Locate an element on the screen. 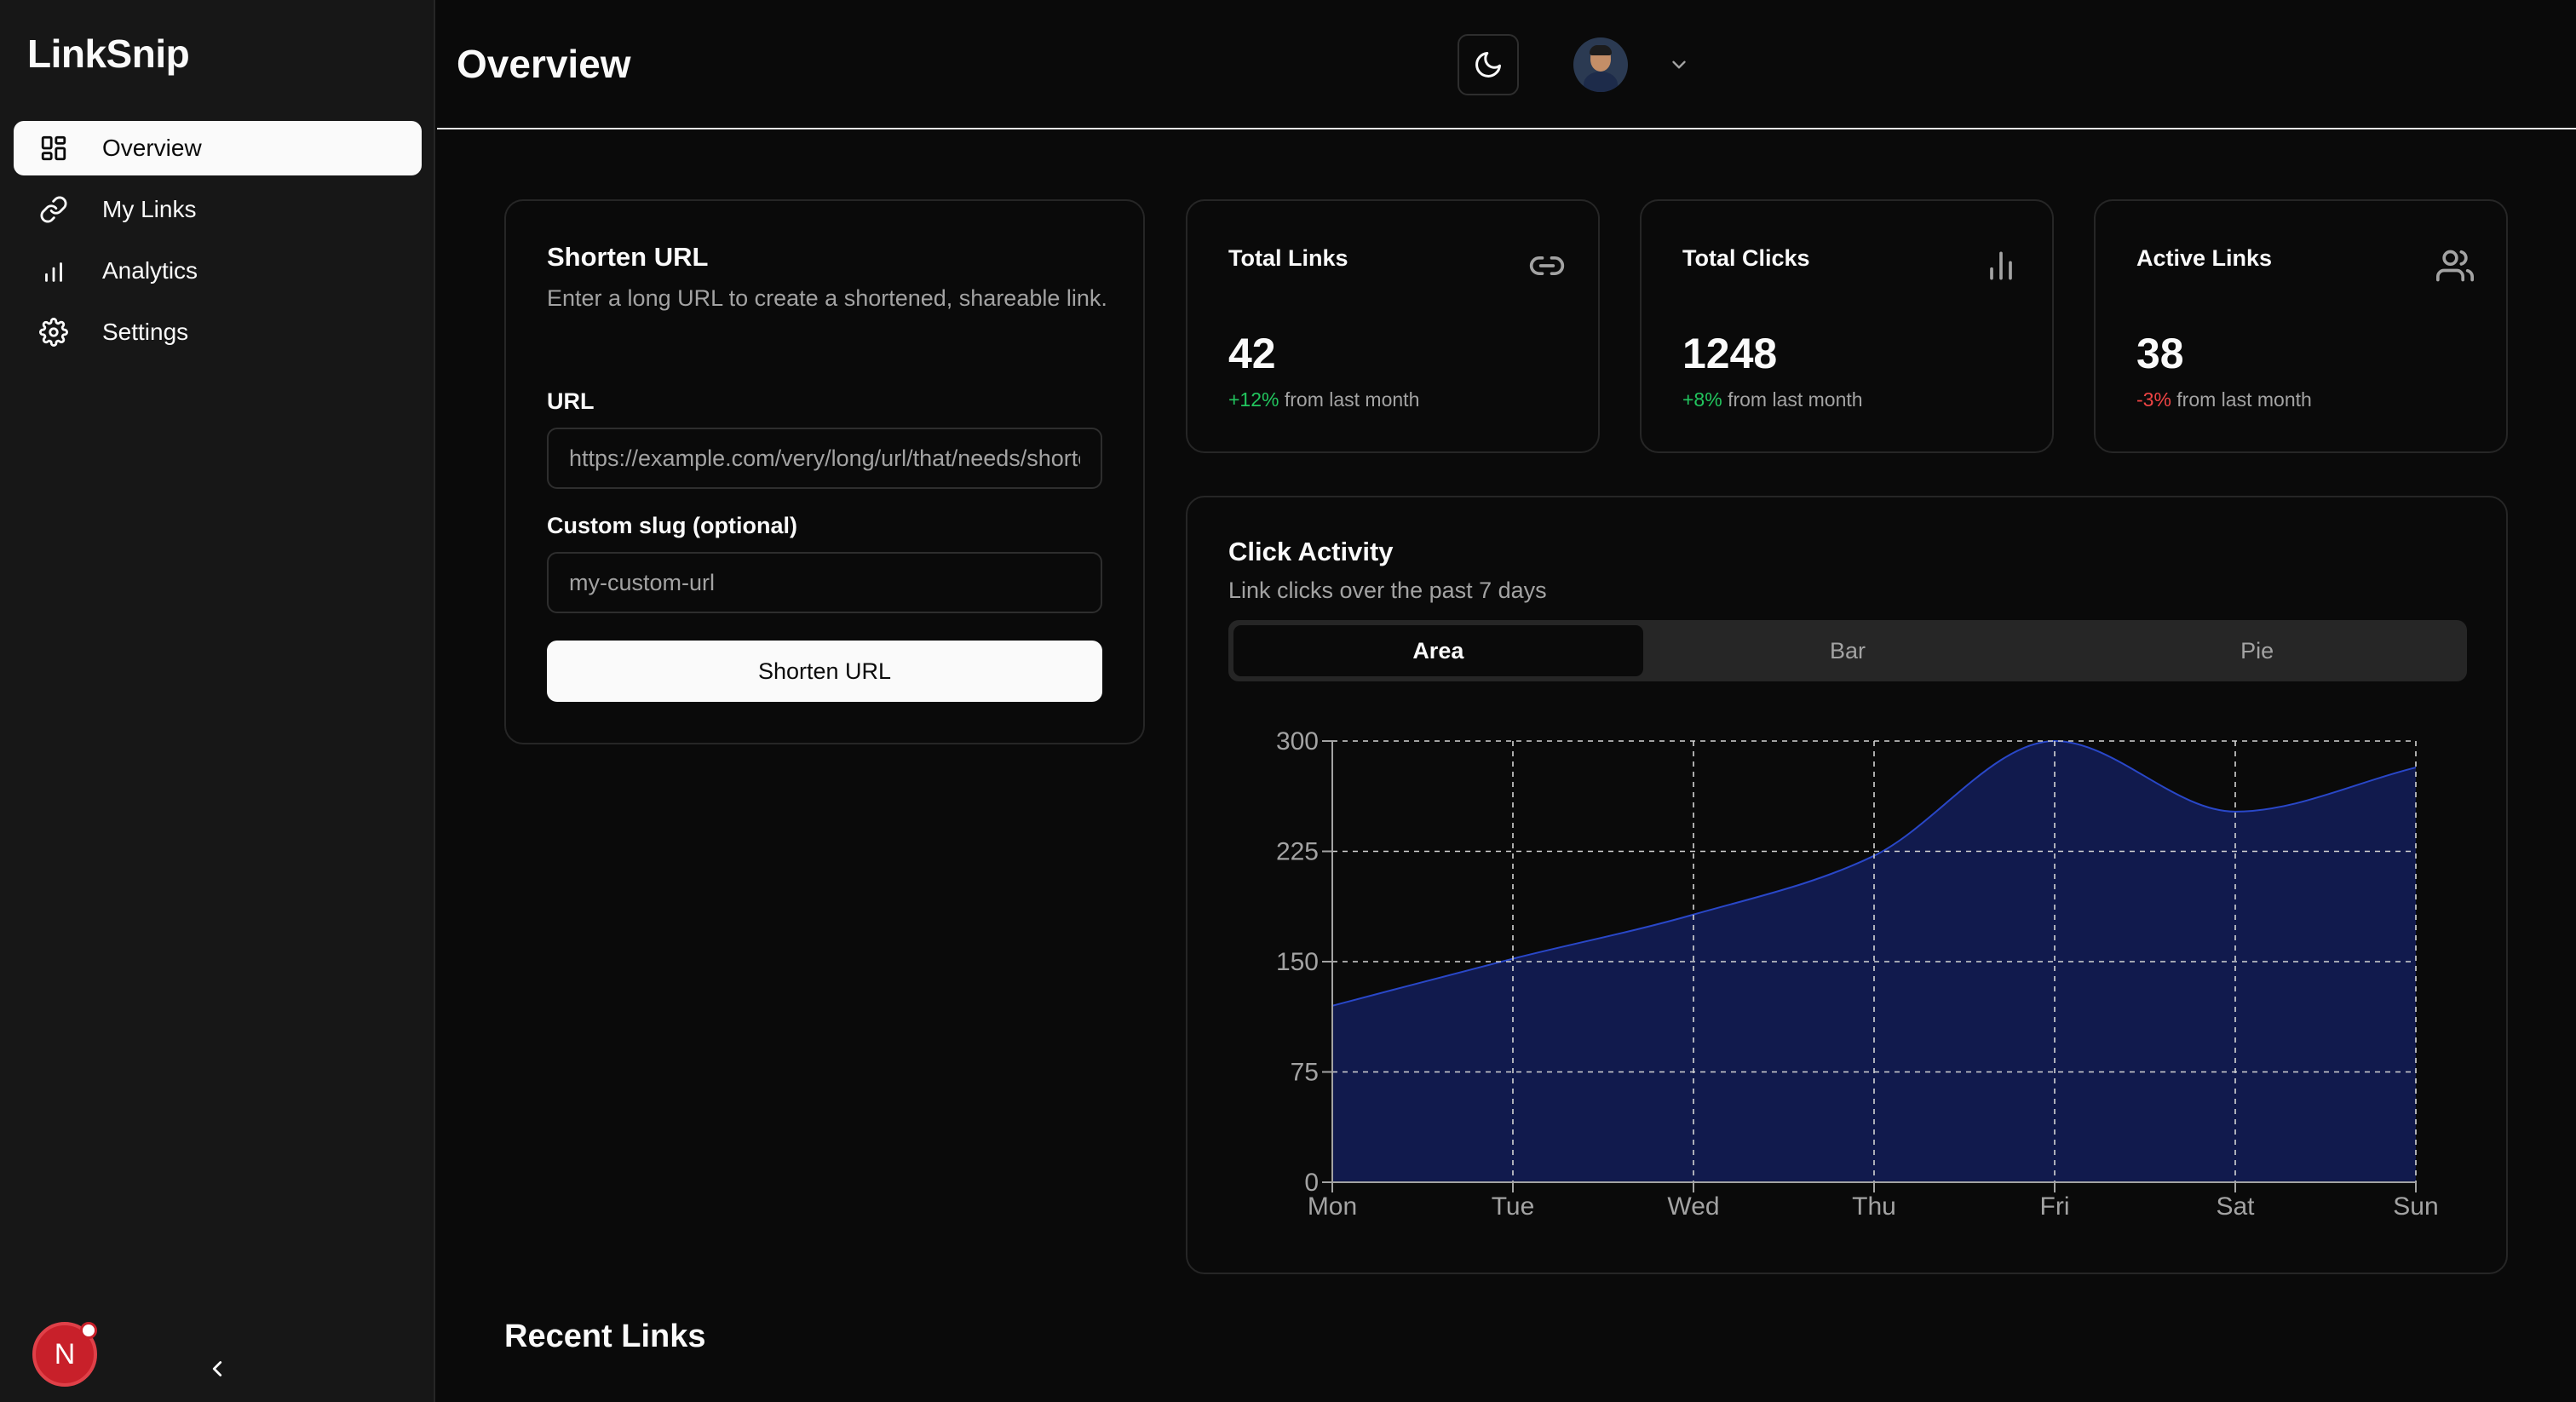 The image size is (2576, 1402). stat-change: +8% from last month is located at coordinates (1772, 399).